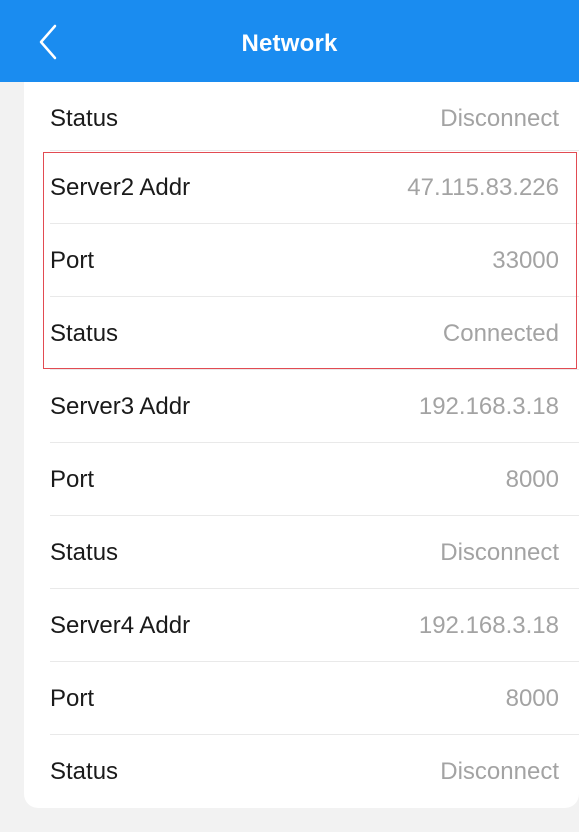 The height and width of the screenshot is (832, 579). Describe the element at coordinates (525, 260) in the screenshot. I see `row-value: 33000` at that location.